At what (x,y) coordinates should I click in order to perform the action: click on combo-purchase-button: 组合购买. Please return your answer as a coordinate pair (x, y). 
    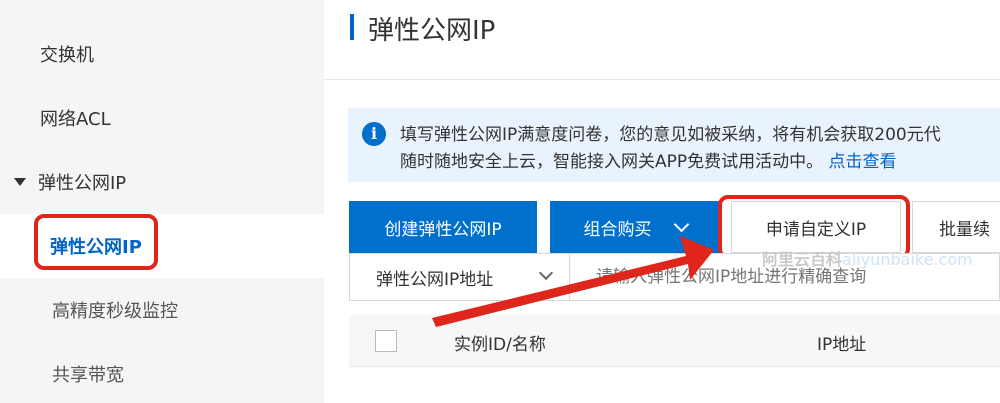
    Looking at the image, I should click on (635, 227).